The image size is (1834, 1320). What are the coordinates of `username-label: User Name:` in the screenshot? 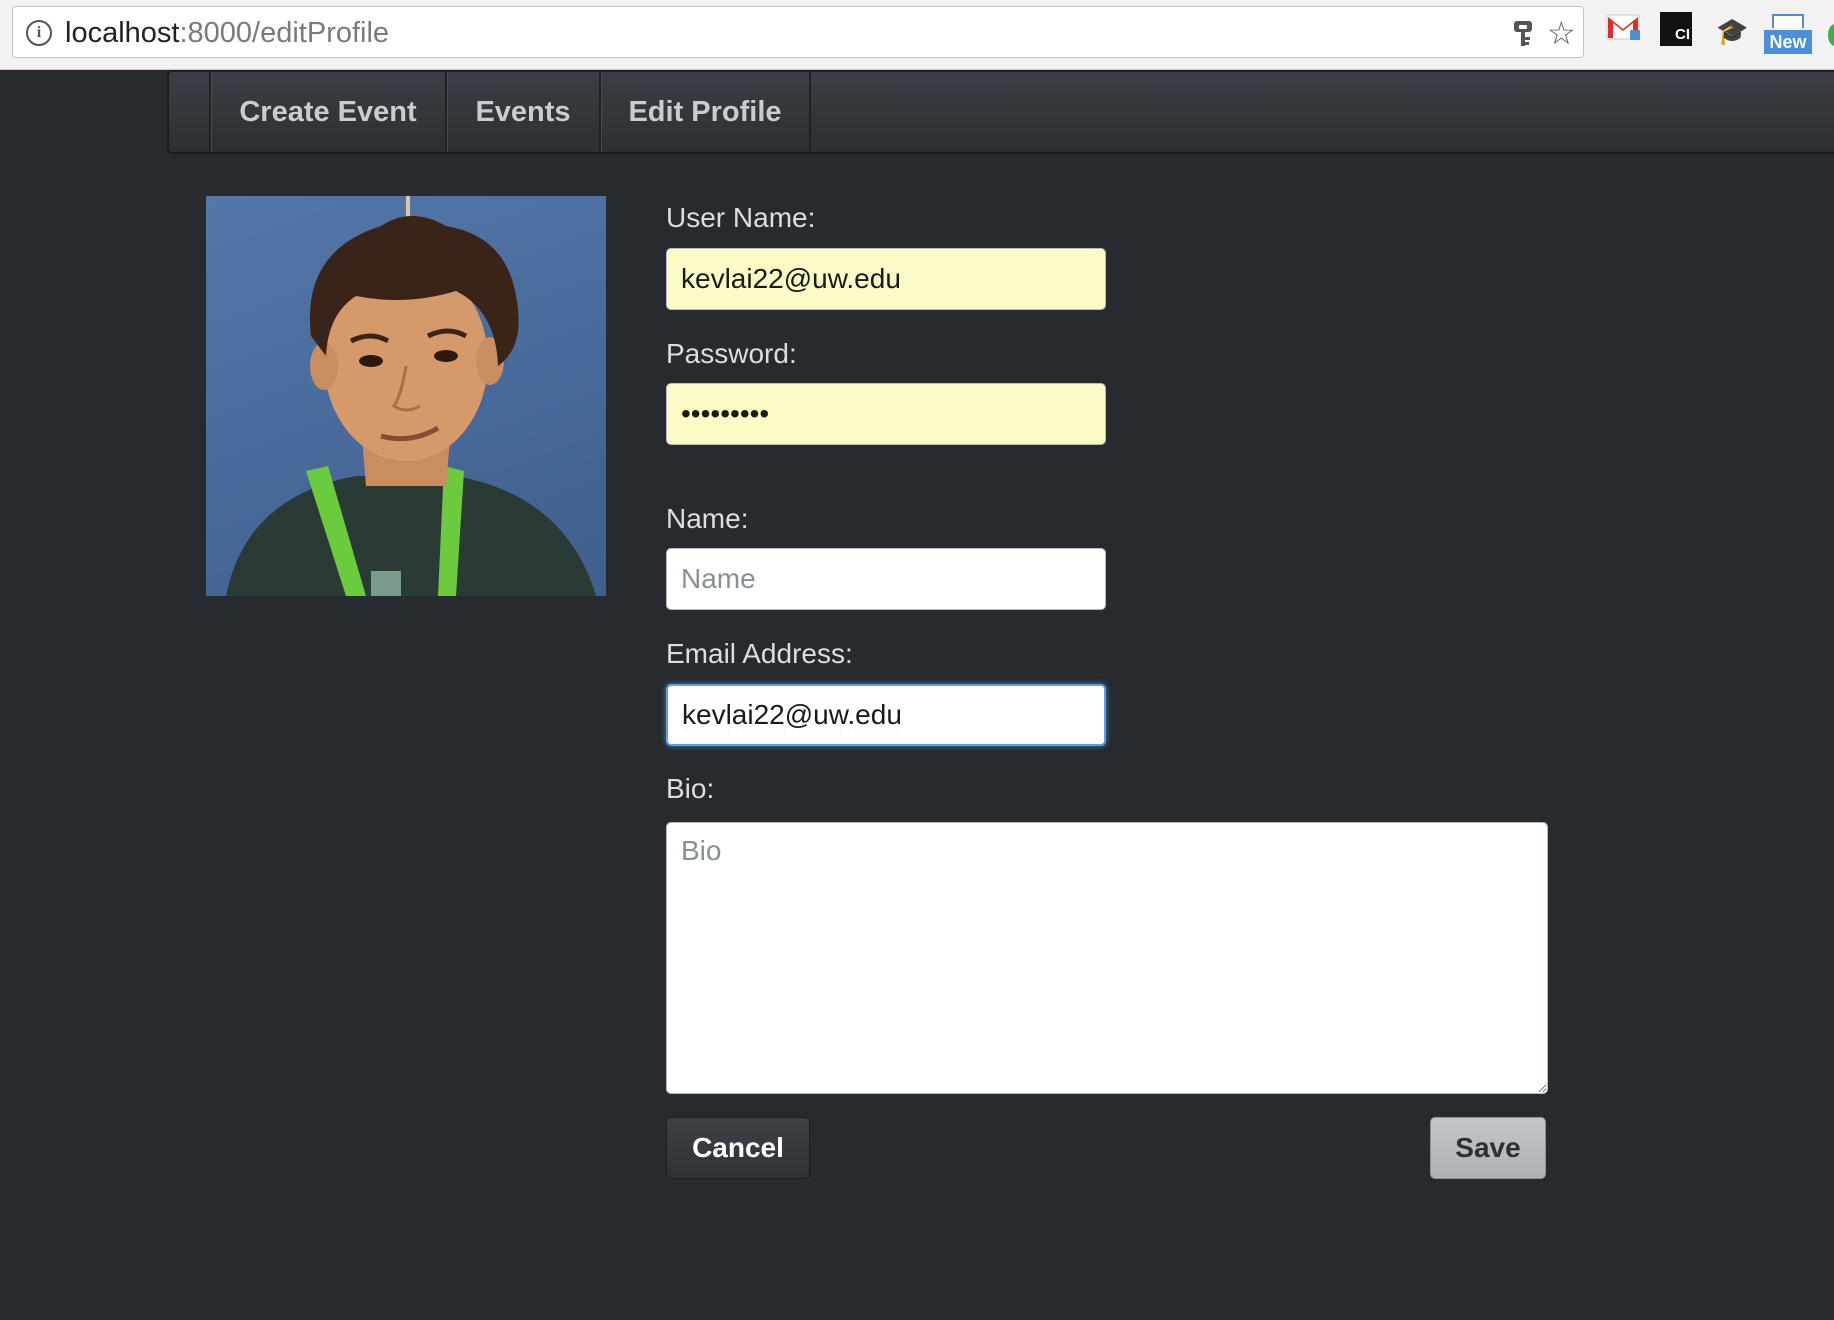 It's located at (741, 217).